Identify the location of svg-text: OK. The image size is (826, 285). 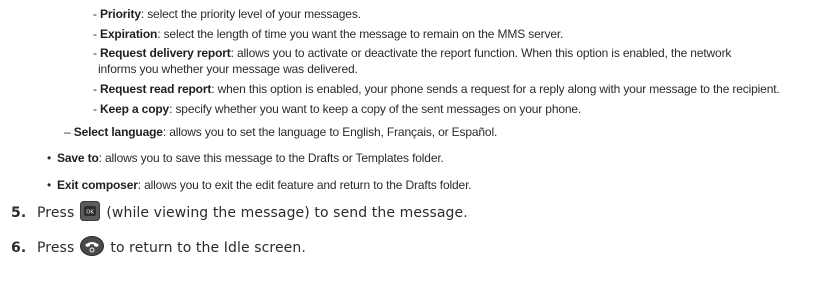
(91, 213).